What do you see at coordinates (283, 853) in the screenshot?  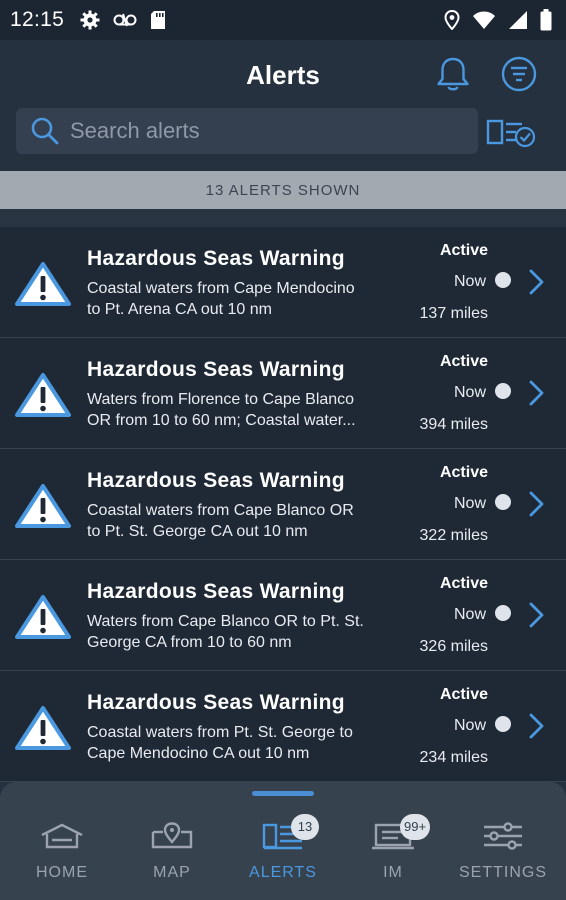 I see `nav-tab-alerts: 13 ALERTS` at bounding box center [283, 853].